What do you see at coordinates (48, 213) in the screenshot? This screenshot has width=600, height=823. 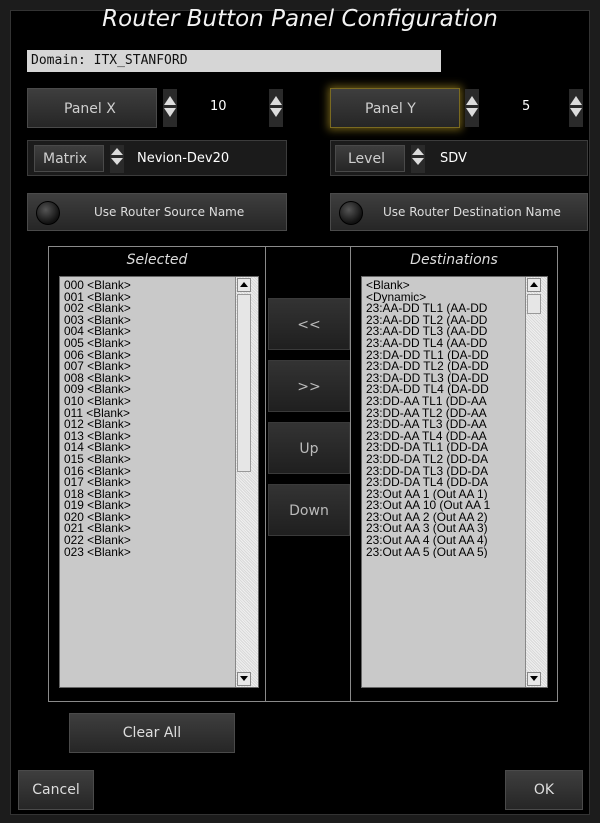 I see `source-indicator-led` at bounding box center [48, 213].